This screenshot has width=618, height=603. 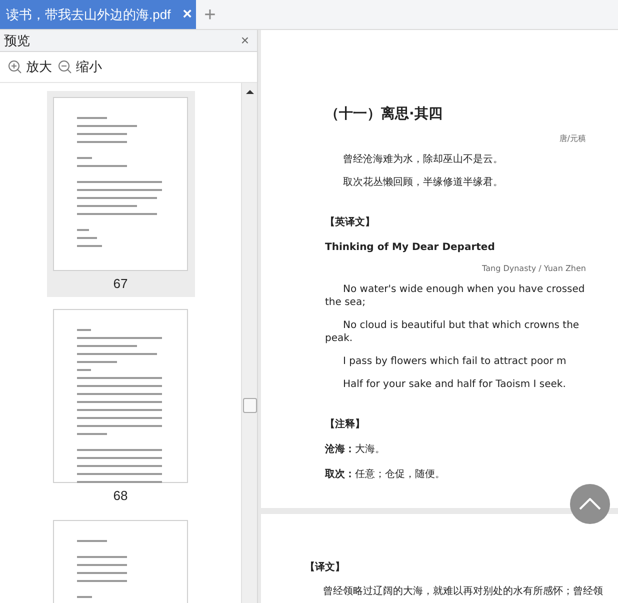 What do you see at coordinates (246, 40) in the screenshot?
I see `close-panel-button: ×` at bounding box center [246, 40].